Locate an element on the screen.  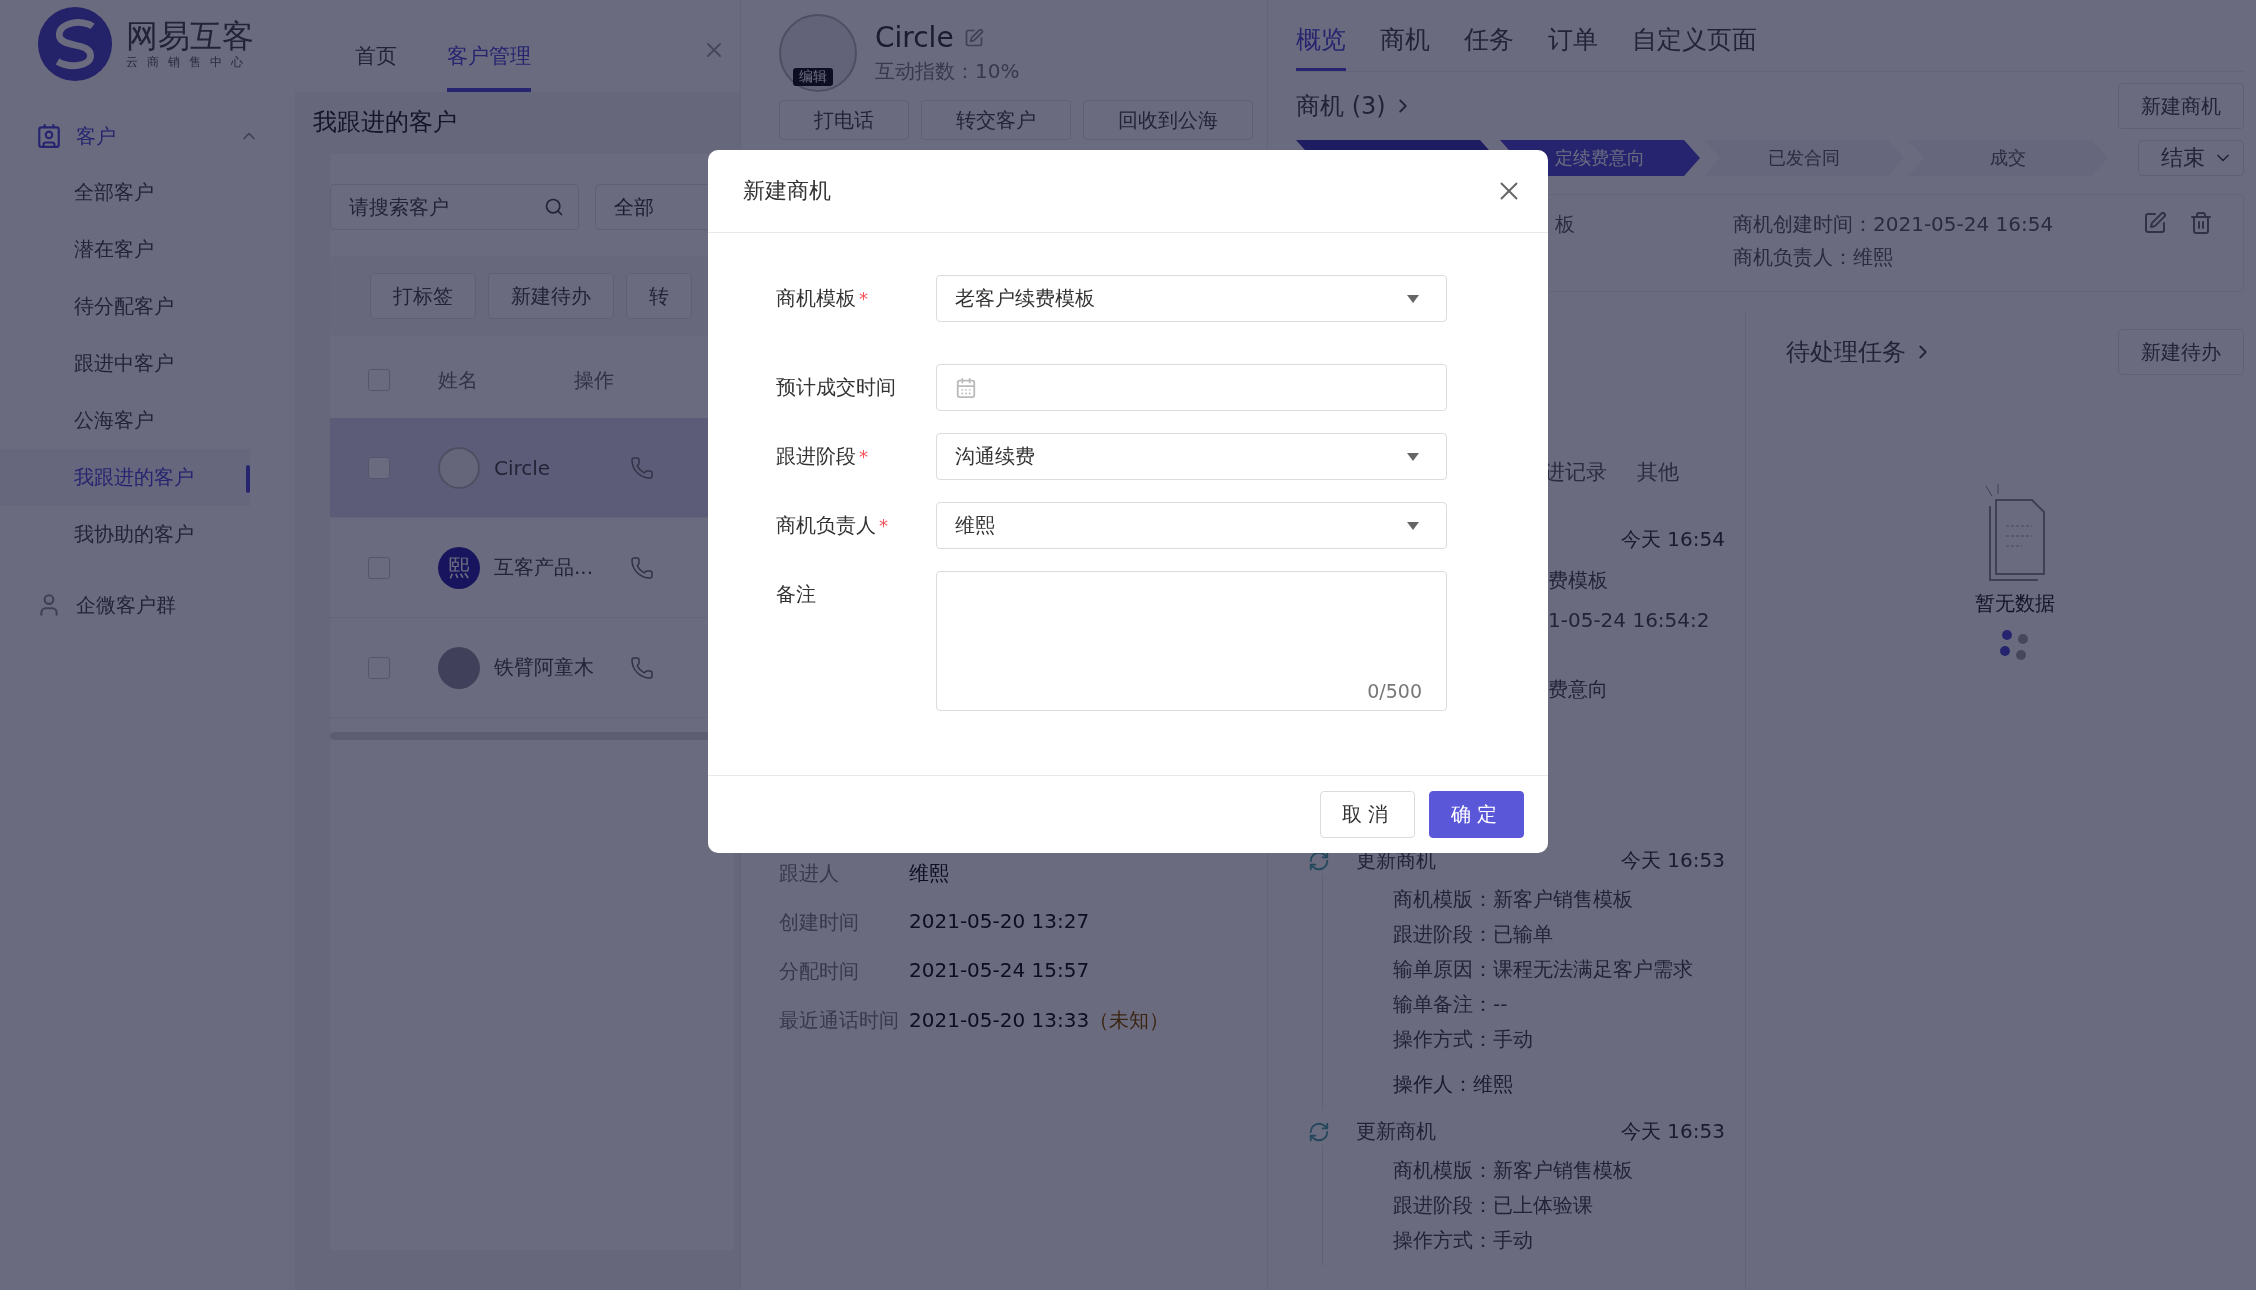
select-field: 沟通续费 is located at coordinates (1191, 456).